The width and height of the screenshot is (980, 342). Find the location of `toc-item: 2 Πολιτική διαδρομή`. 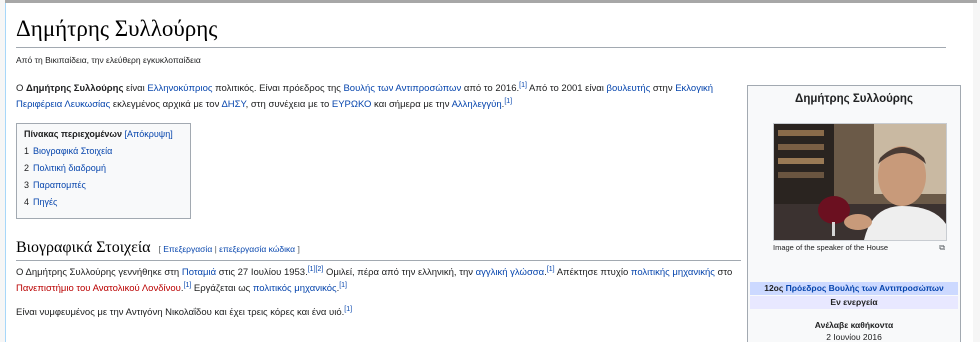

toc-item: 2 Πολιτική διαδρομή is located at coordinates (103, 168).